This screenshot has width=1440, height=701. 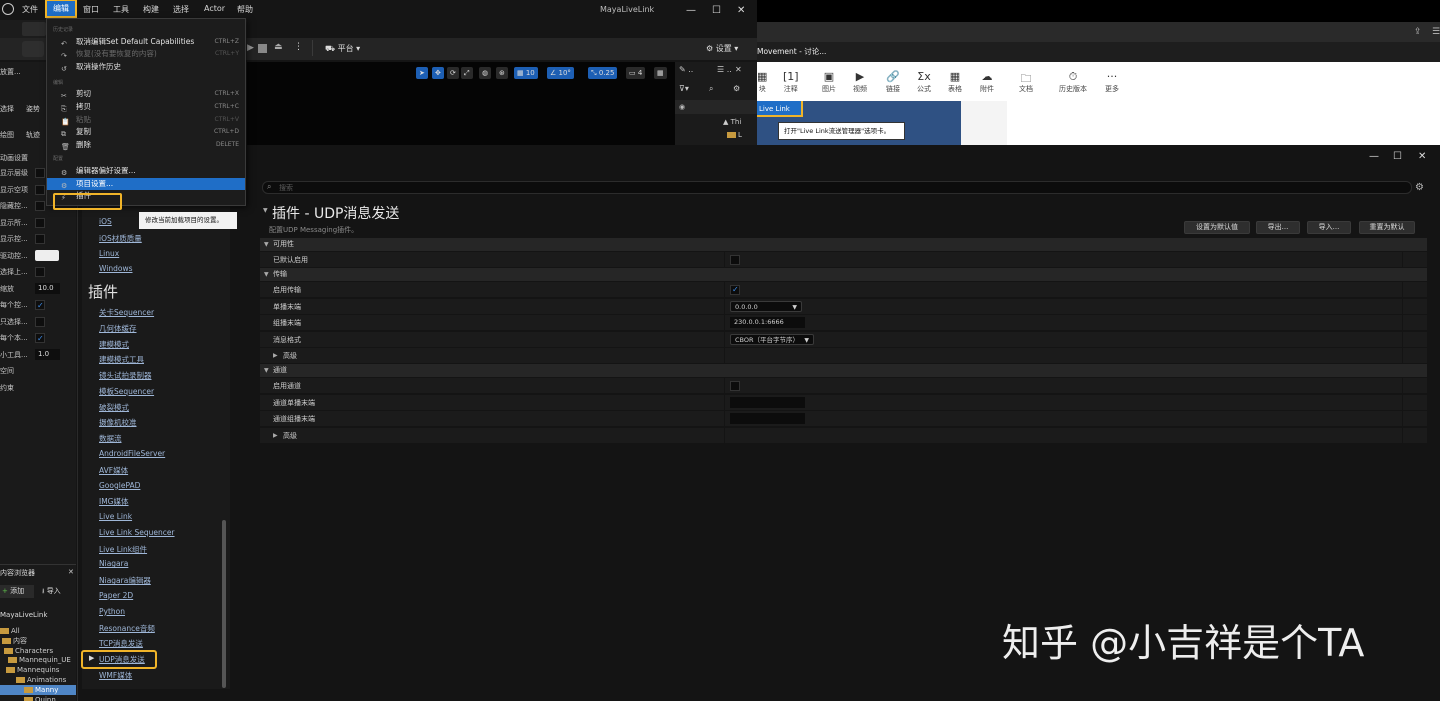 What do you see at coordinates (686, 69) in the screenshot?
I see `outliner-tab-icon: ✎ ..` at bounding box center [686, 69].